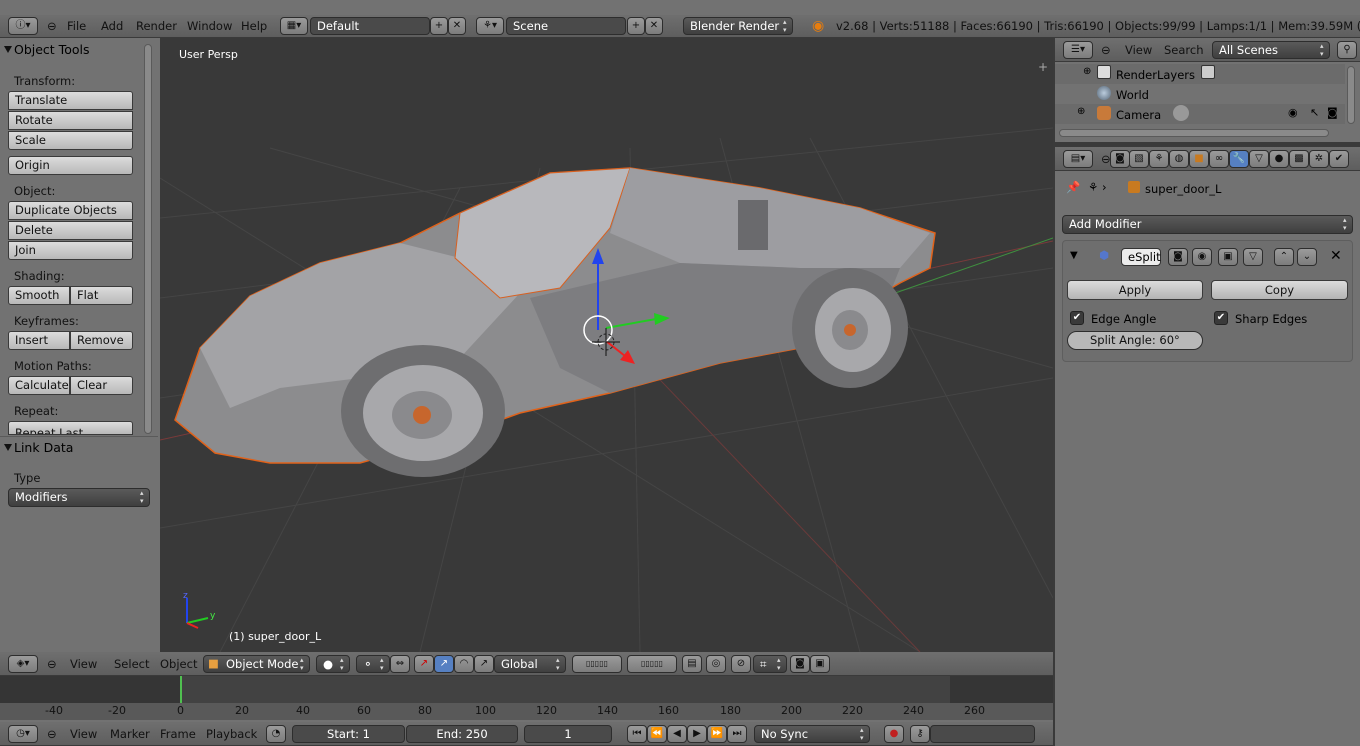 The width and height of the screenshot is (1360, 746). I want to click on modifier-cage-icon: ▽, so click(1253, 257).